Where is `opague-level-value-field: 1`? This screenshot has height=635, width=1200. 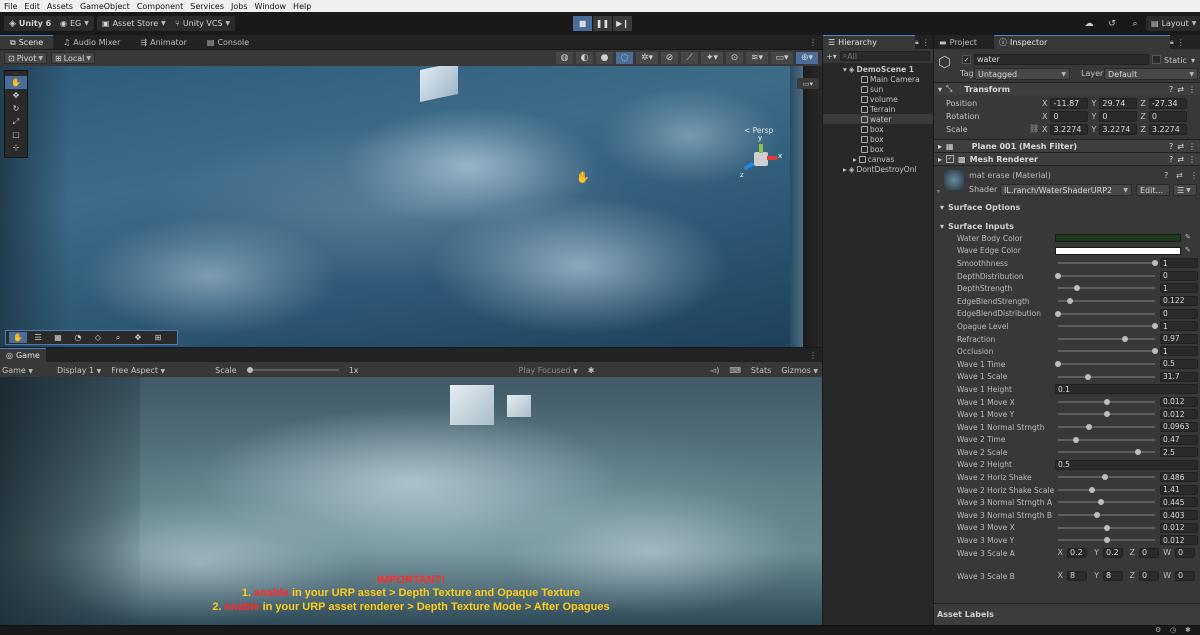 opague-level-value-field: 1 is located at coordinates (1179, 326).